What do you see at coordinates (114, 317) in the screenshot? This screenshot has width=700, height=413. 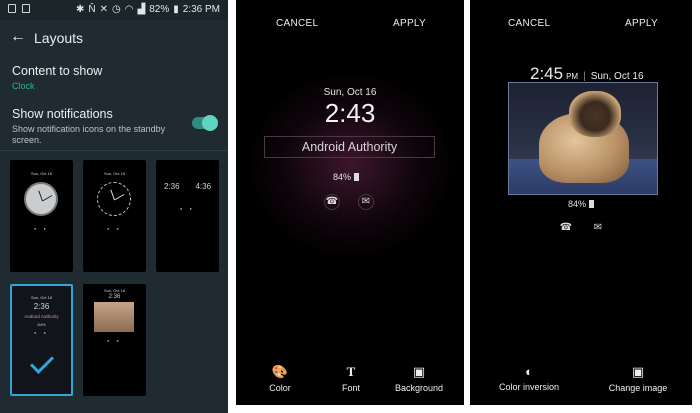 I see `mini-photo` at bounding box center [114, 317].